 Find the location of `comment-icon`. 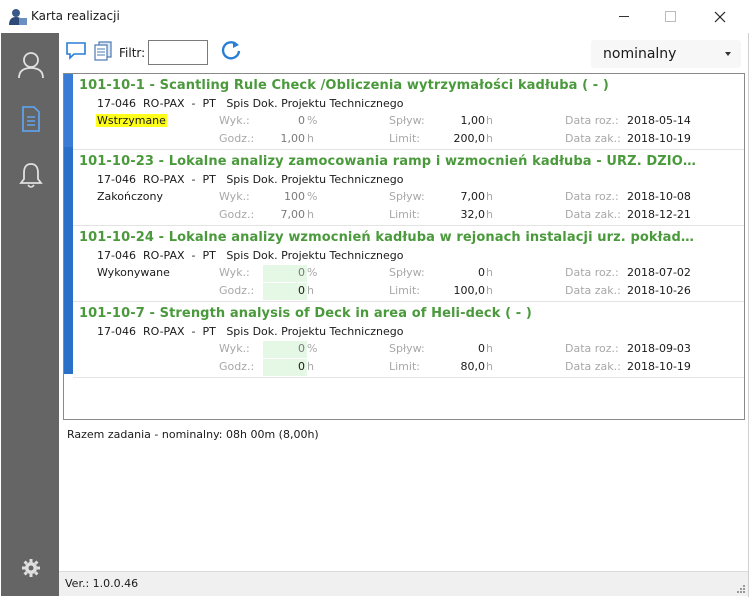

comment-icon is located at coordinates (76, 51).